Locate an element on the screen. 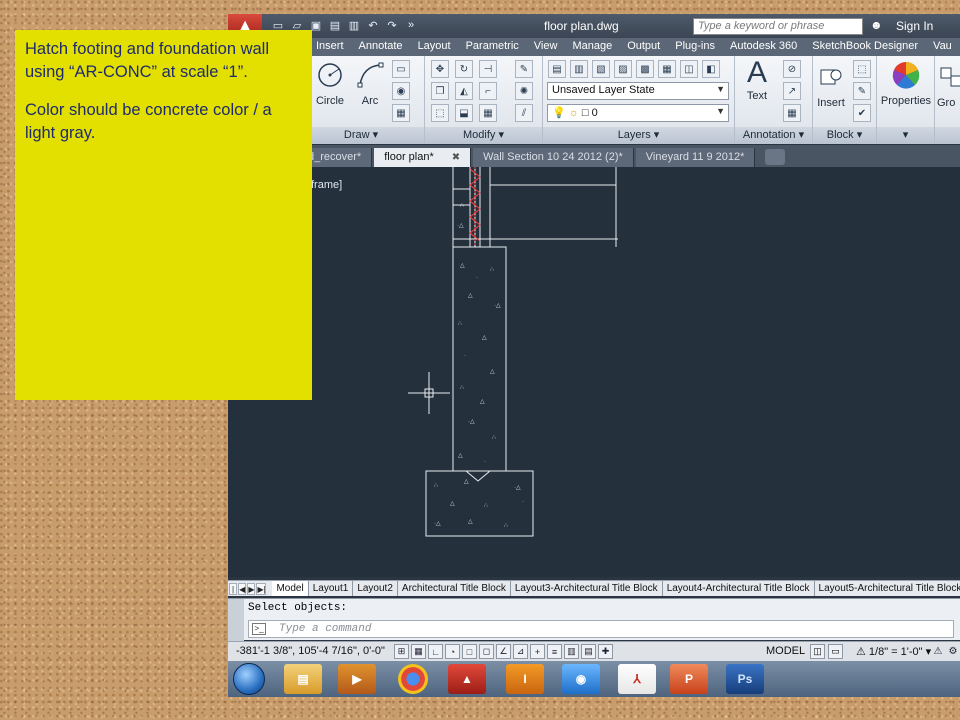 This screenshot has width=960, height=720. grid-icon: ▦ is located at coordinates (418, 651).